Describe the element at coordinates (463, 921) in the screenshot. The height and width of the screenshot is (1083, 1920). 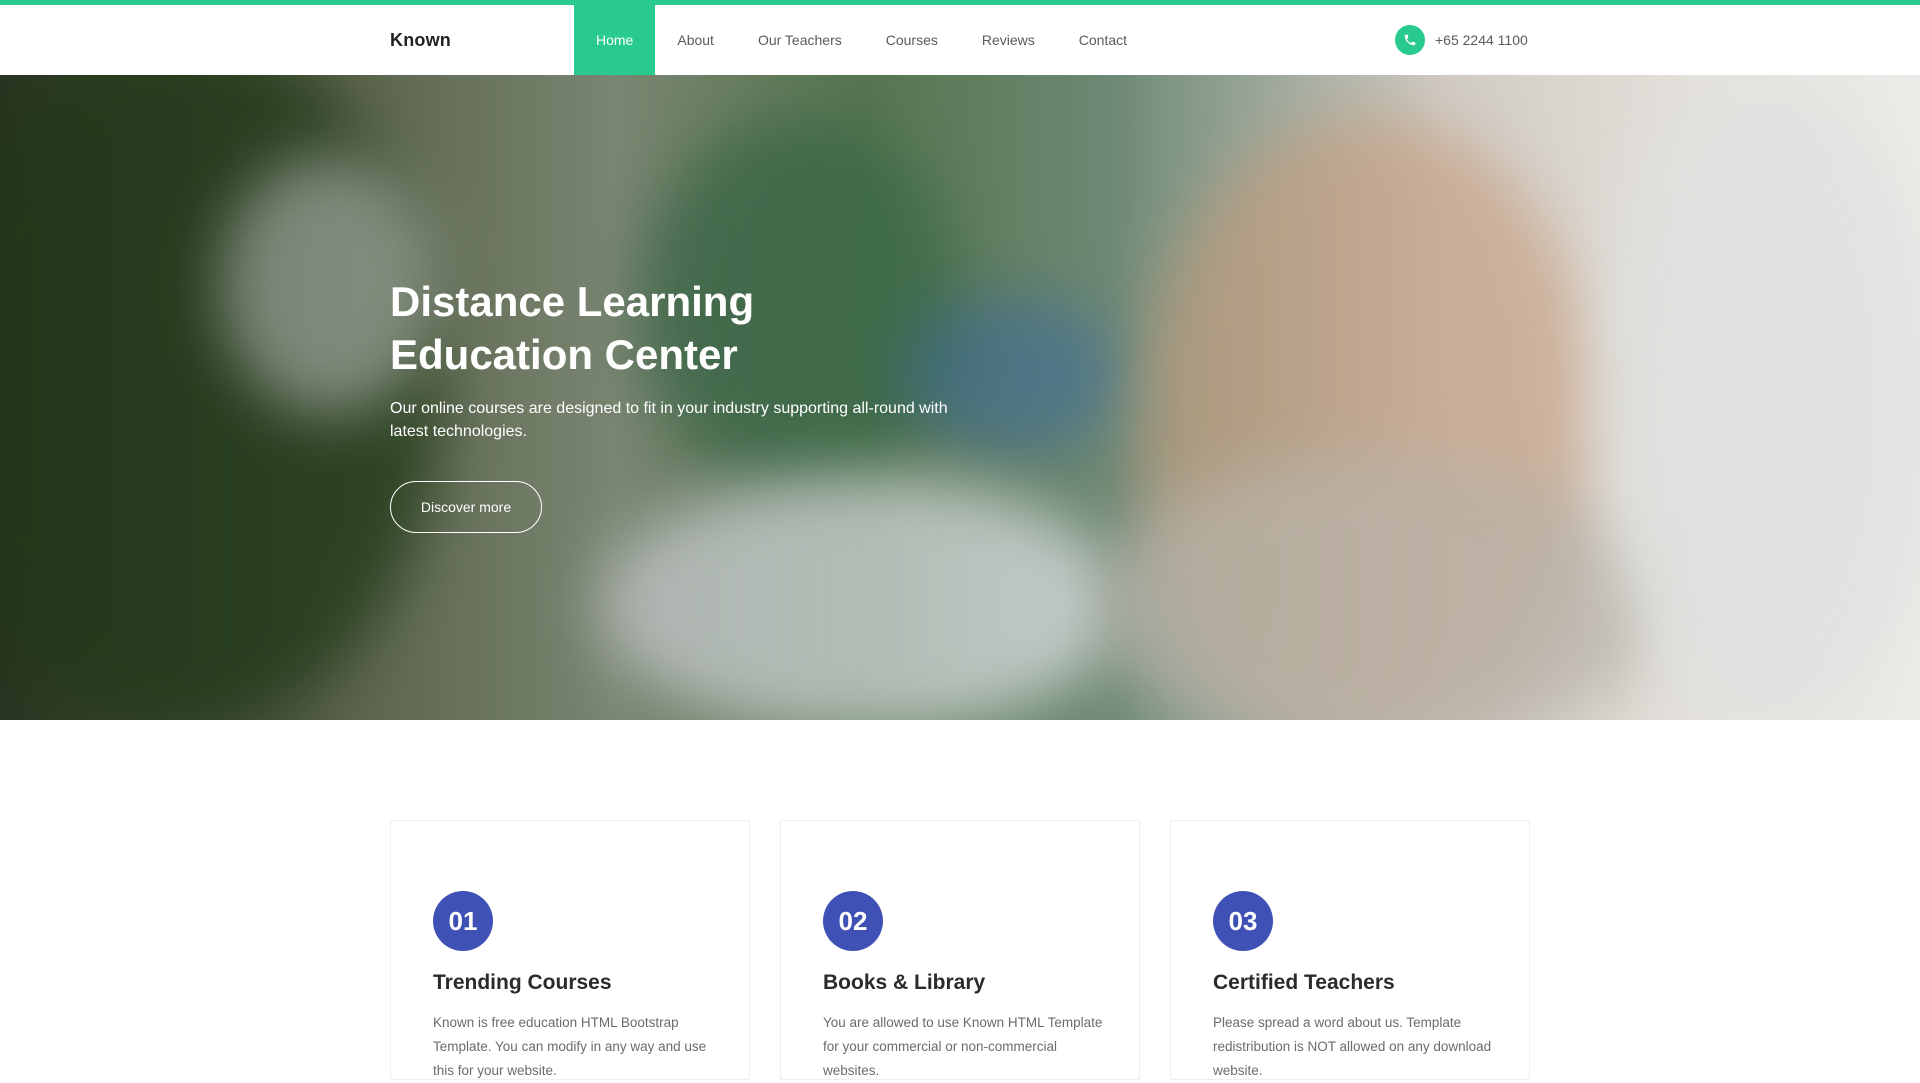
I see `feature-number-badge: 01` at that location.